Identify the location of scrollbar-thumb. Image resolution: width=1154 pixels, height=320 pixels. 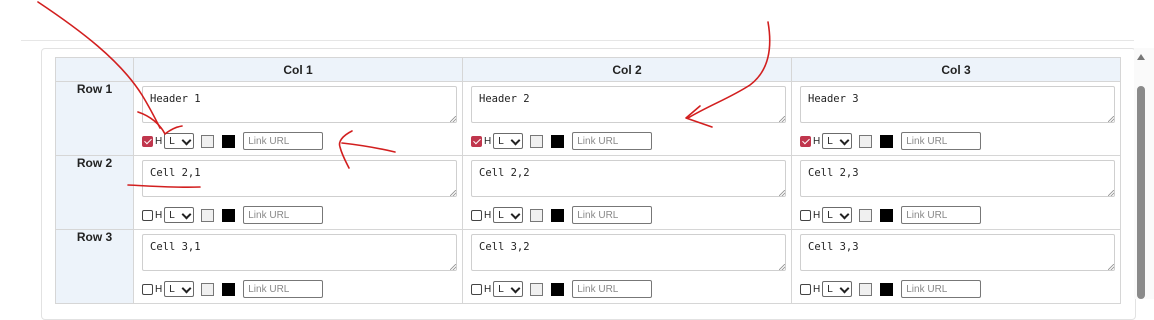
(1141, 192).